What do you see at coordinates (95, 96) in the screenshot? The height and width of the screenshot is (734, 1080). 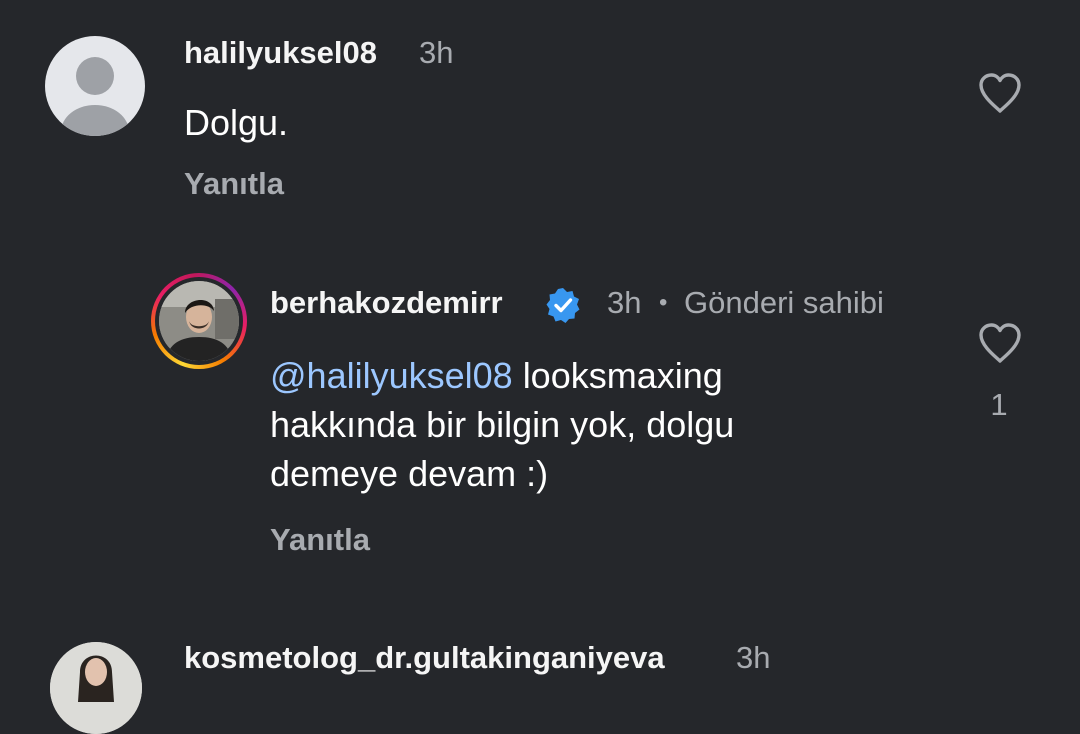 I see `default-avatar-icon` at bounding box center [95, 96].